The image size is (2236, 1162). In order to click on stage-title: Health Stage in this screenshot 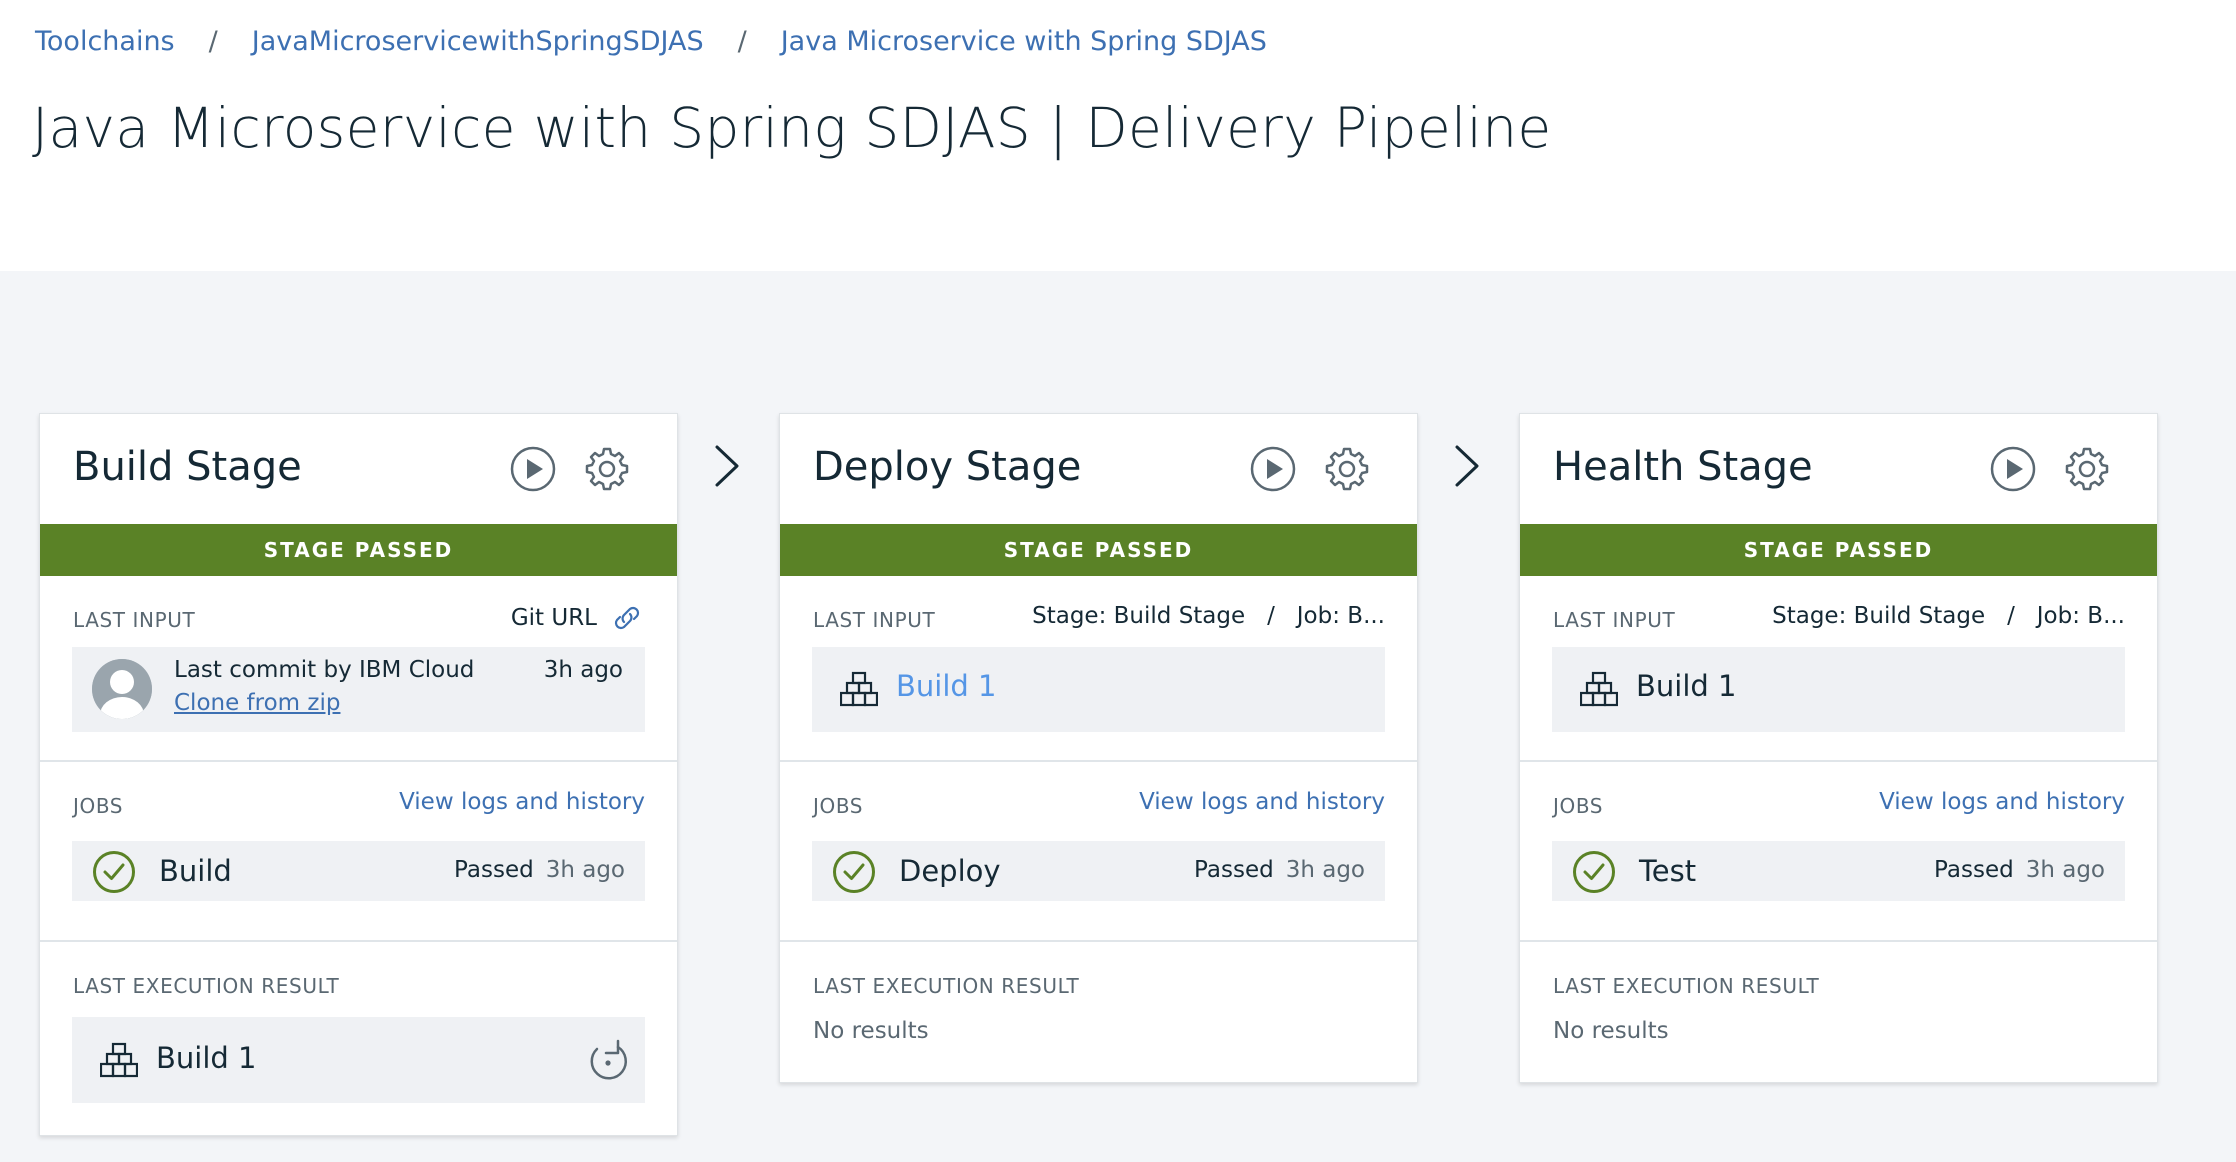, I will do `click(1683, 467)`.